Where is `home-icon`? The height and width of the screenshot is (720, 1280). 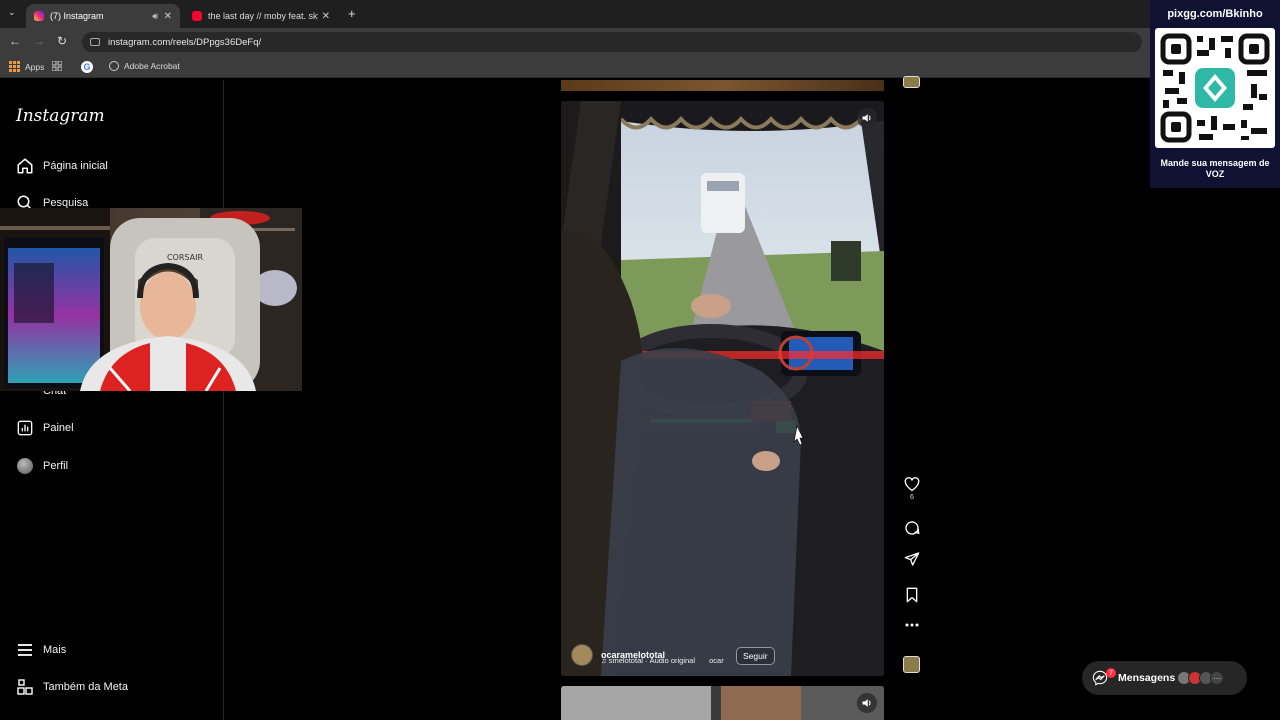 home-icon is located at coordinates (25, 166).